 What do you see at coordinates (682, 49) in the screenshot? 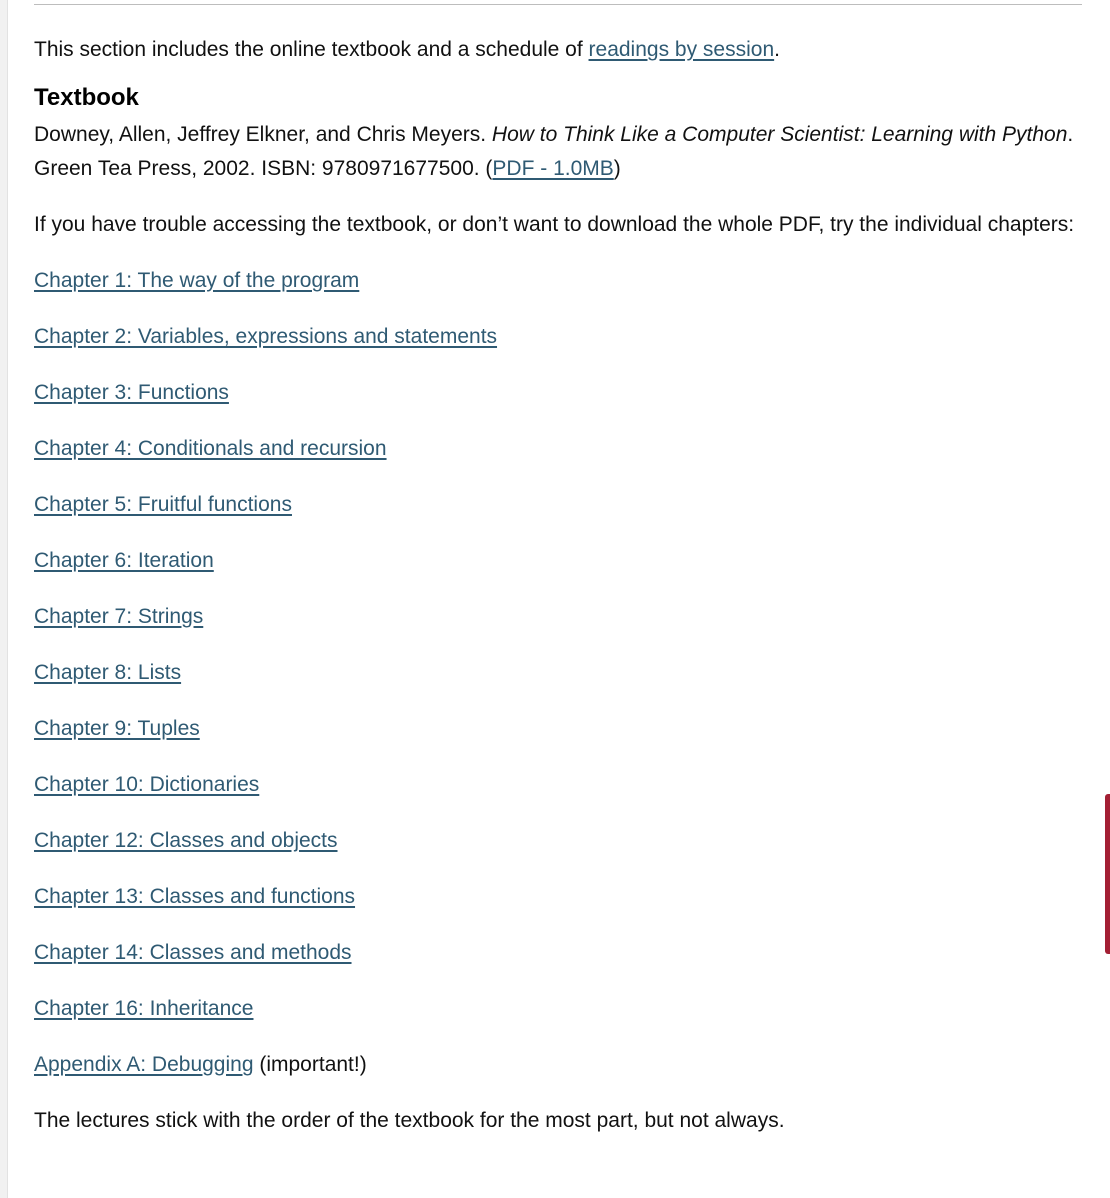
I see `readings-by-session-link: readings by session` at bounding box center [682, 49].